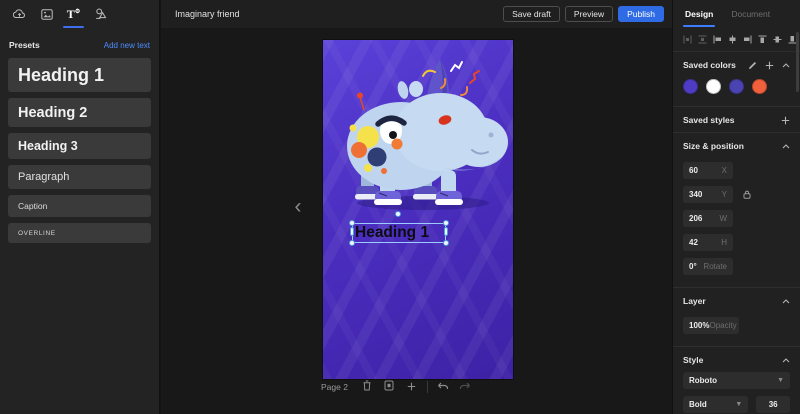  I want to click on distribute-horizontal-icon, so click(687, 39).